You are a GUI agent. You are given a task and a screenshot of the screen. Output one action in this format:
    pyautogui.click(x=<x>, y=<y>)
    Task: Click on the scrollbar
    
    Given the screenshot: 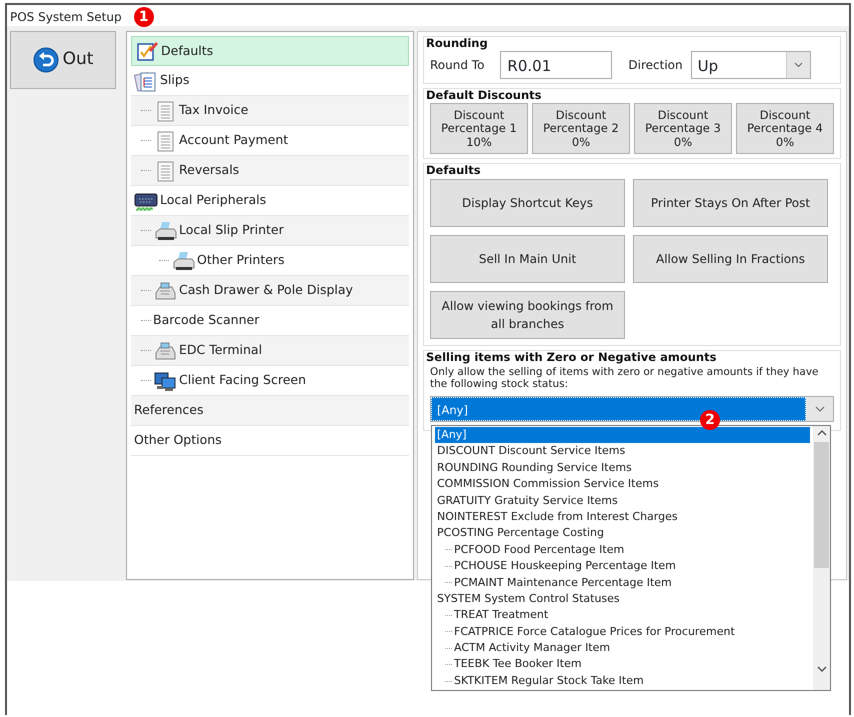 What is the action you would take?
    pyautogui.click(x=821, y=558)
    